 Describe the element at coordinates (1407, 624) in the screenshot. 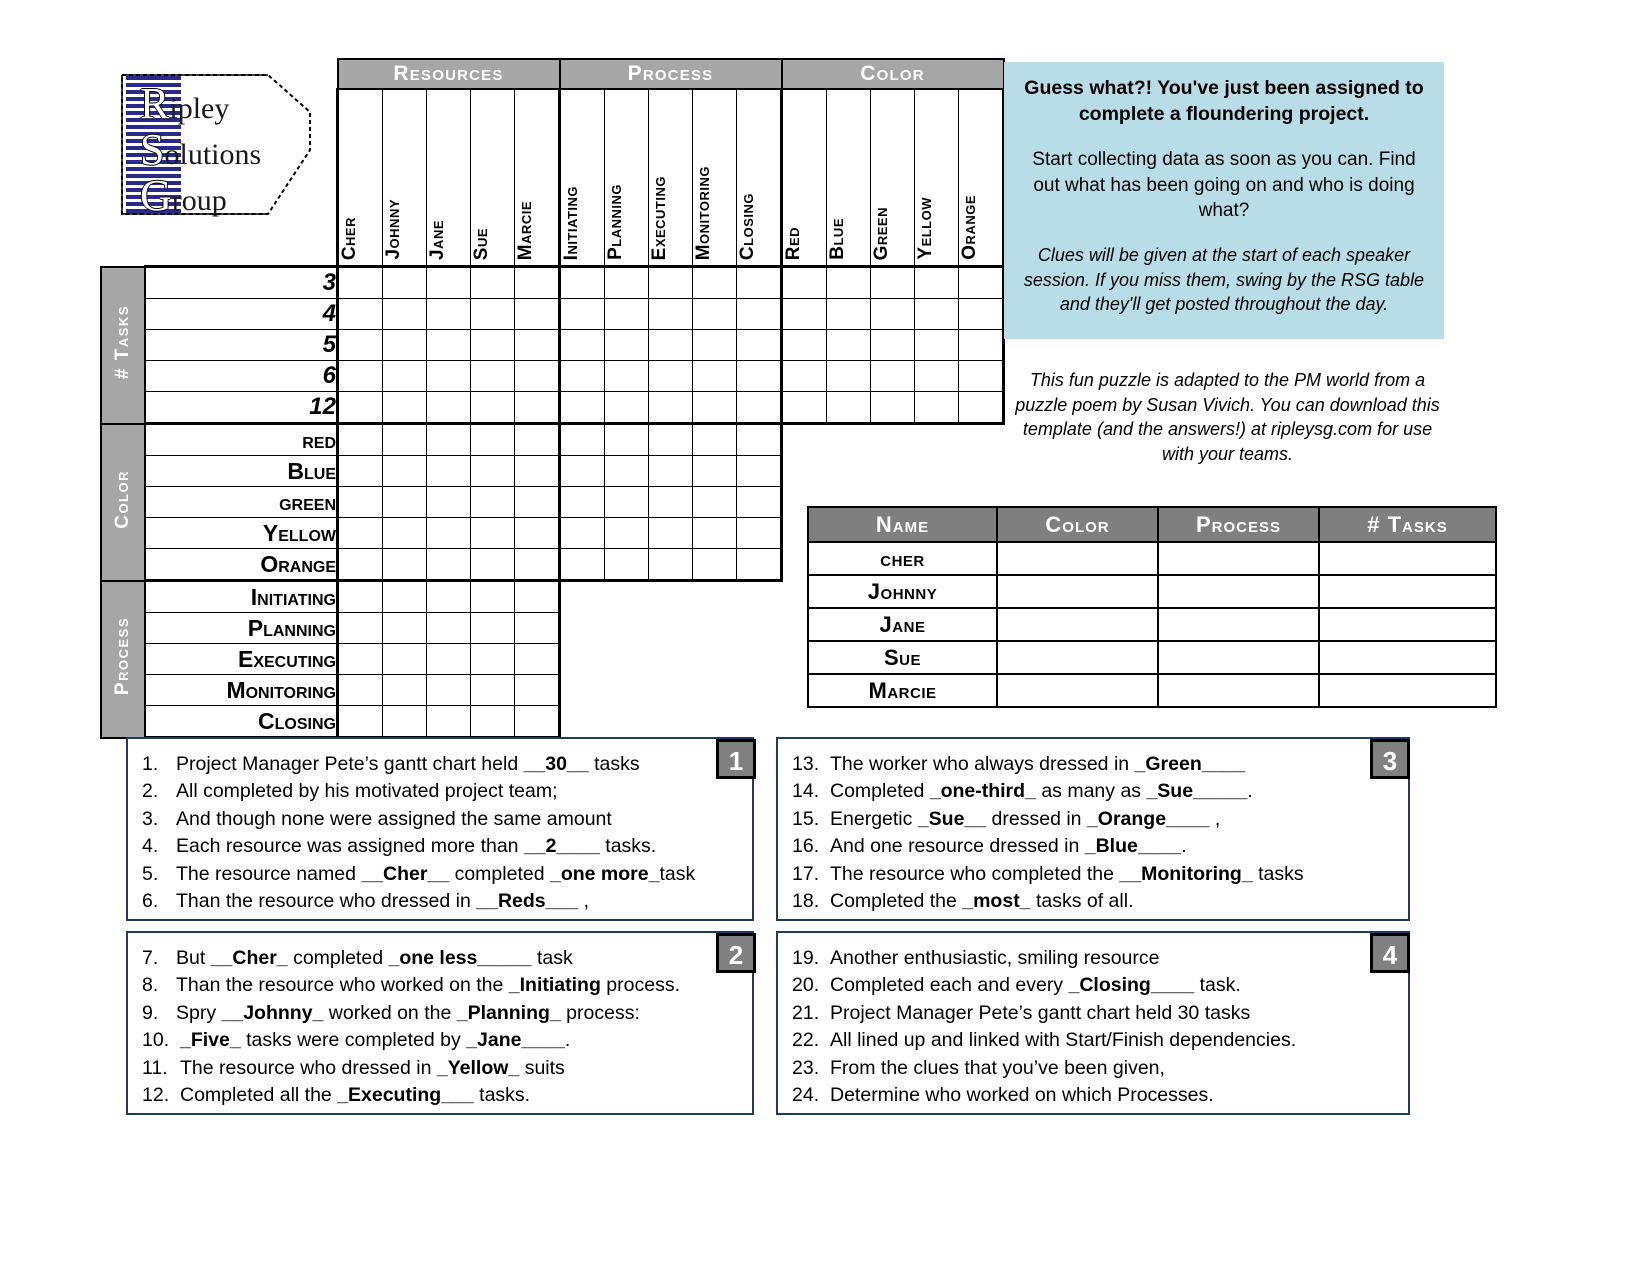

I see `answer-input-tasks-jane` at that location.